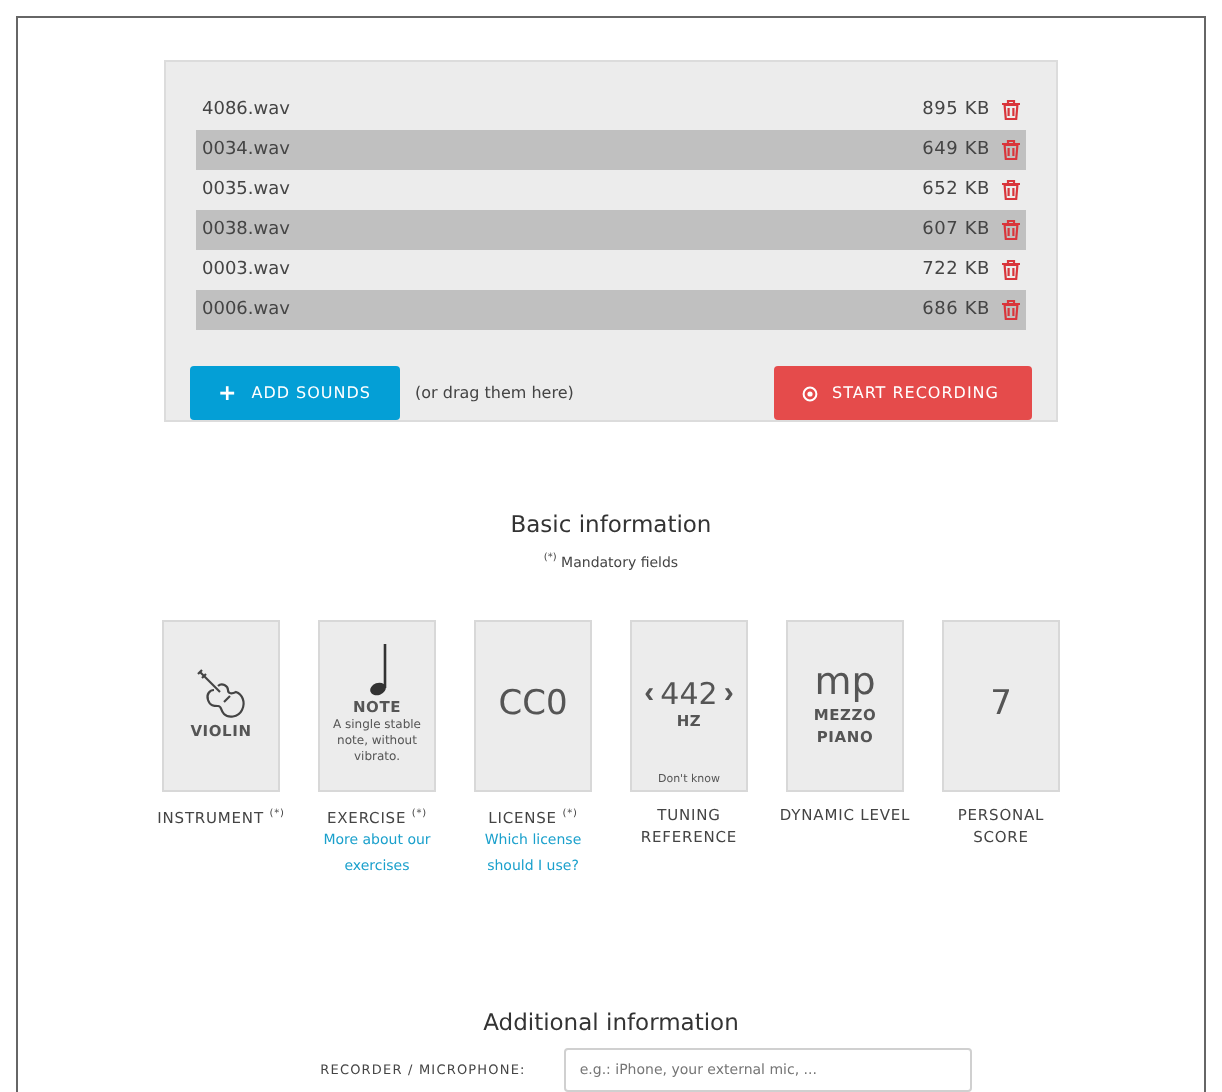 The height and width of the screenshot is (1092, 1222). What do you see at coordinates (649, 694) in the screenshot?
I see `previous-button: ‹` at bounding box center [649, 694].